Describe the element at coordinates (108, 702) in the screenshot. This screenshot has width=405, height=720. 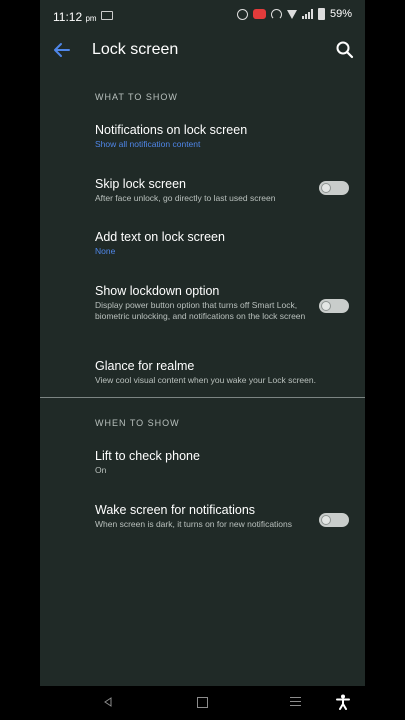
I see `triangle-back-icon` at that location.